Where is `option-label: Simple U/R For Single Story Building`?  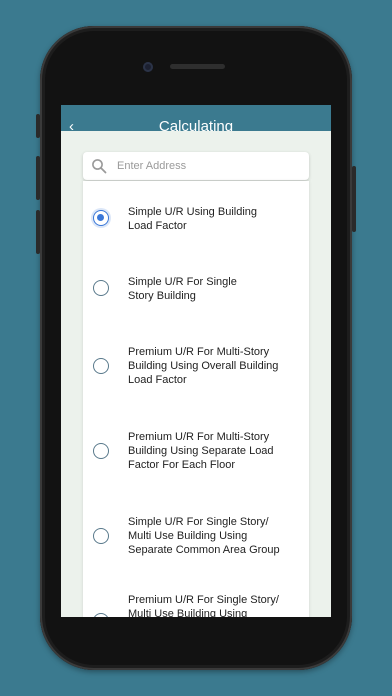
option-label: Simple U/R For Single Story Building is located at coordinates (213, 289).